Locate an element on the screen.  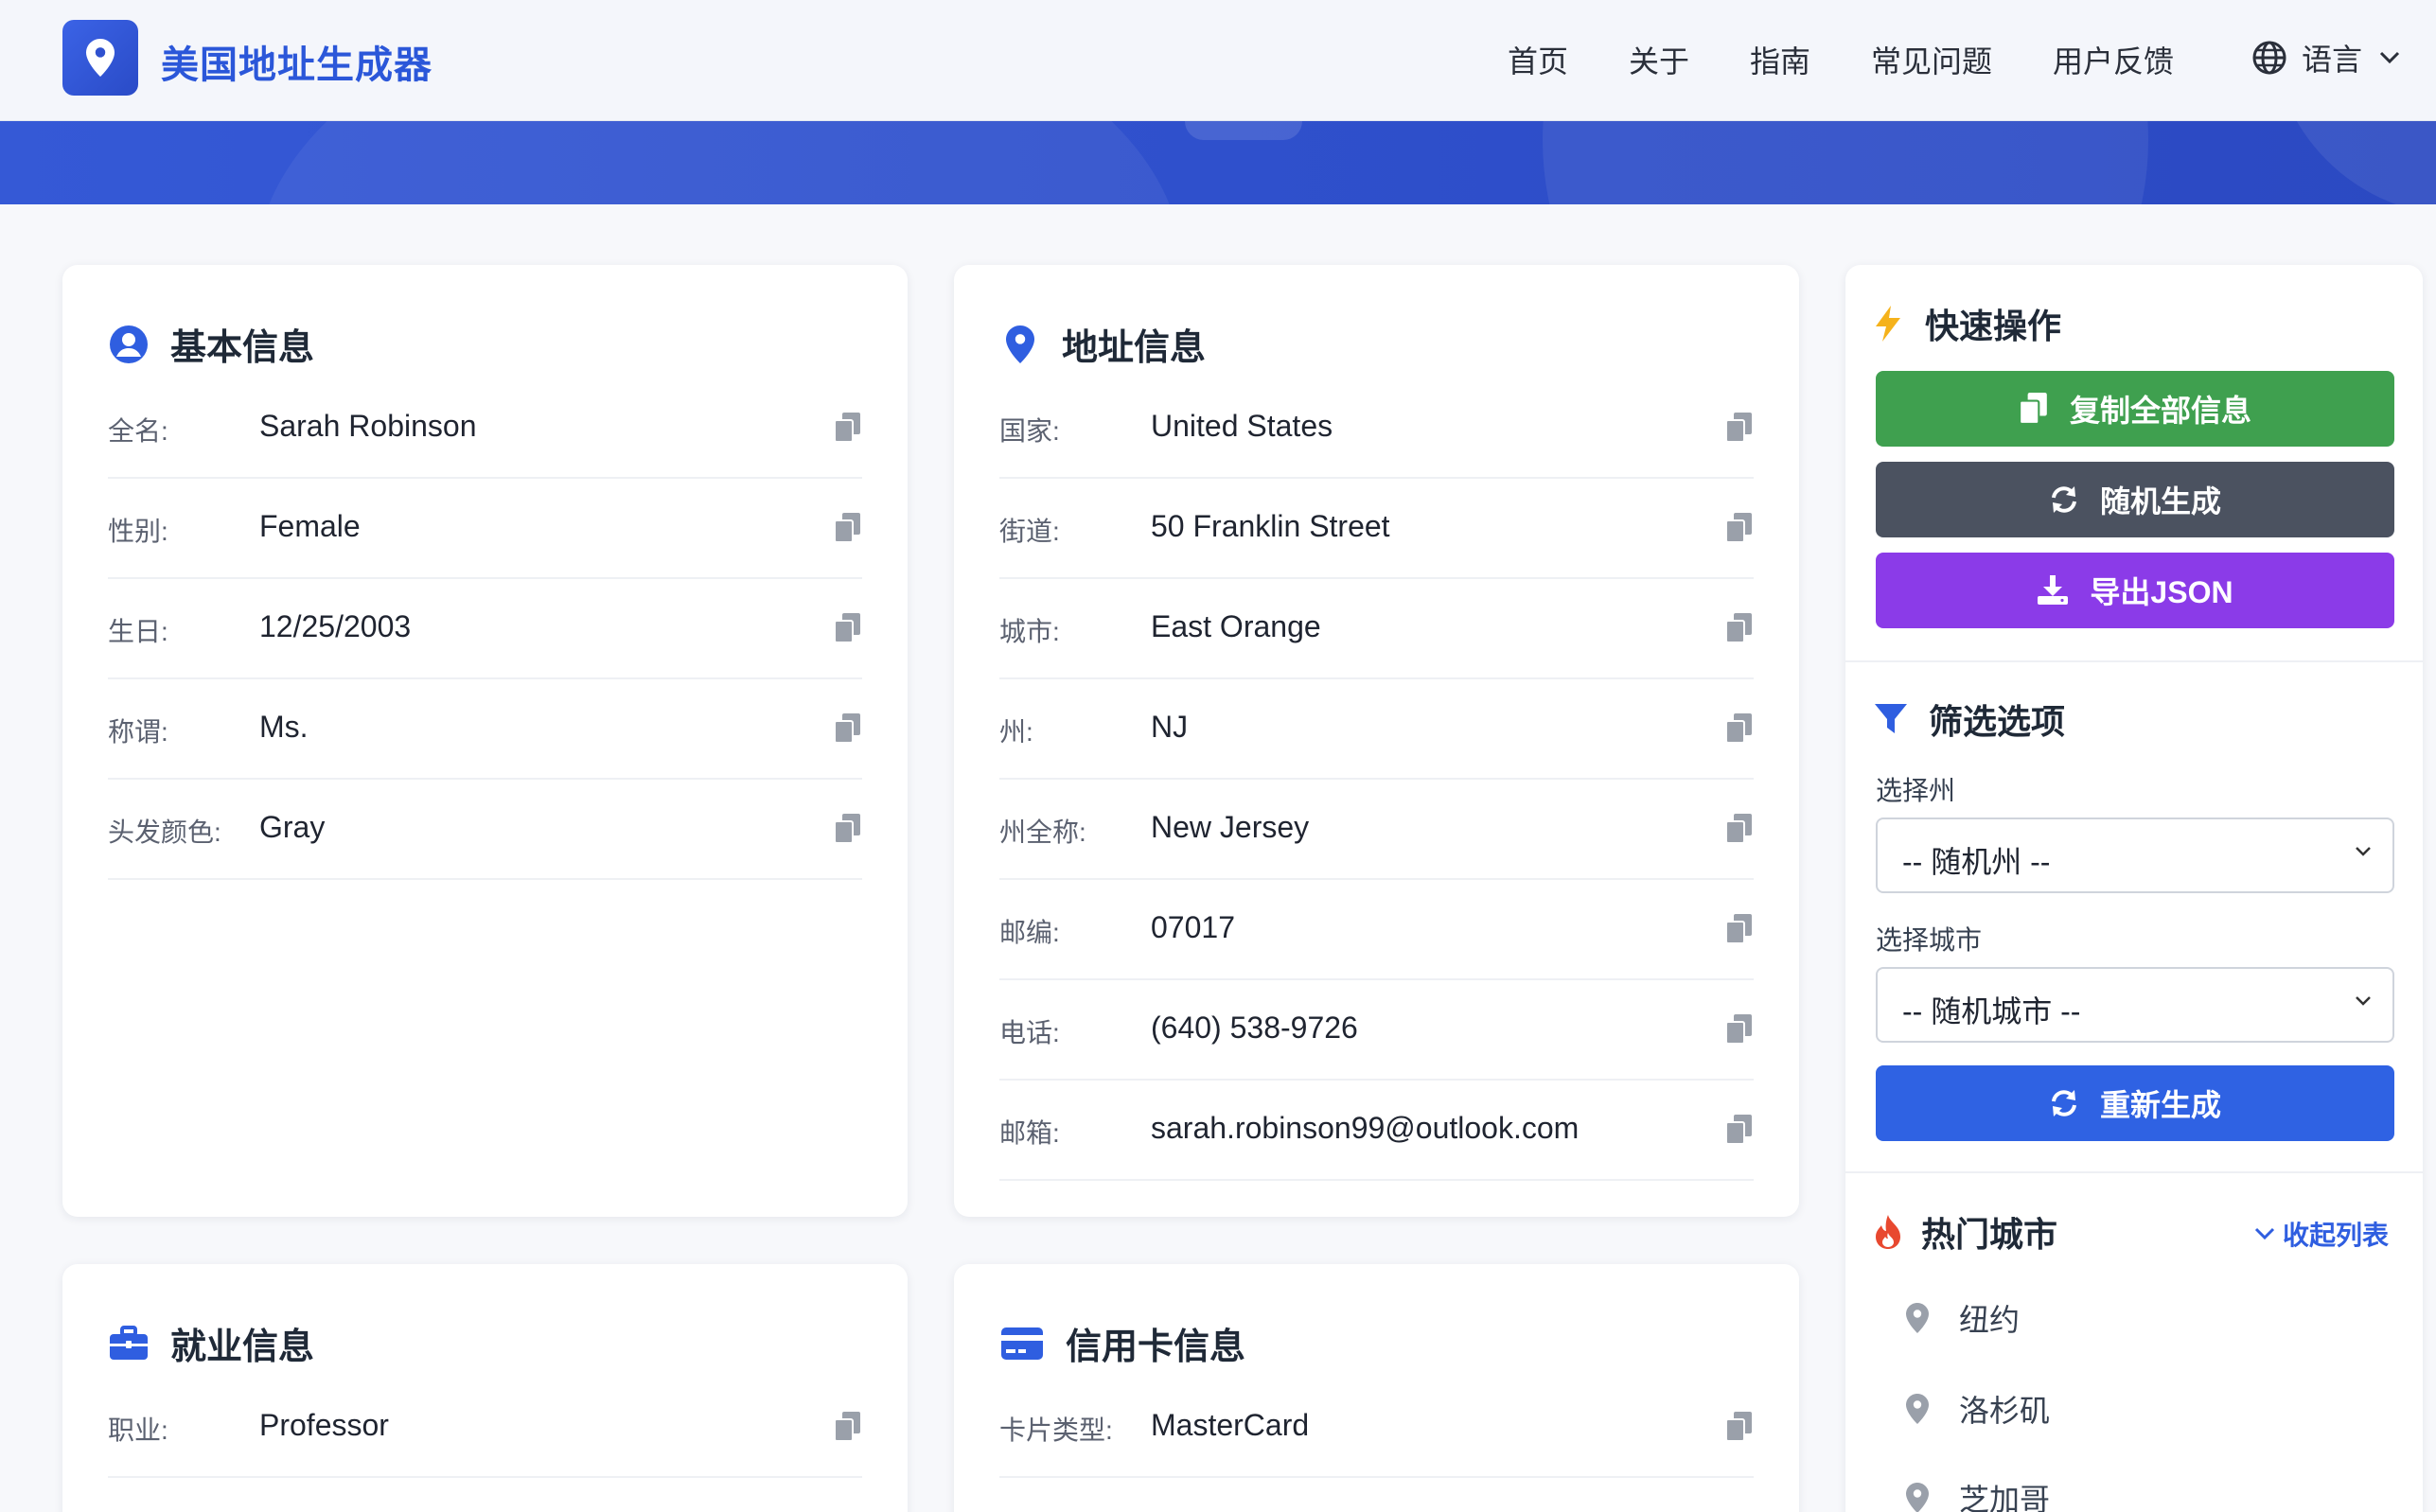
language-selector: 语言 is located at coordinates (2334, 58).